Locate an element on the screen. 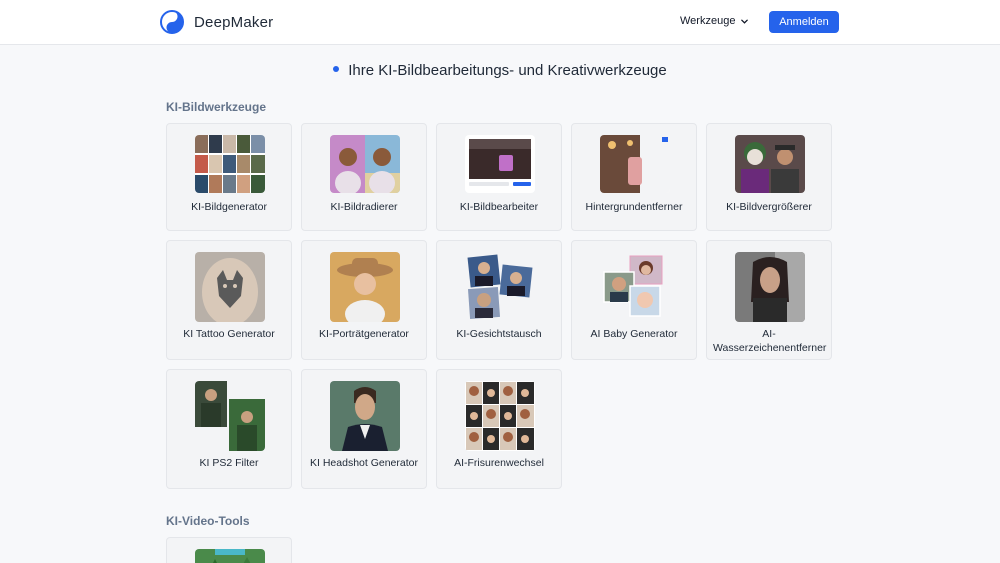  portrait-pair-thumbnail-icon is located at coordinates (365, 164).